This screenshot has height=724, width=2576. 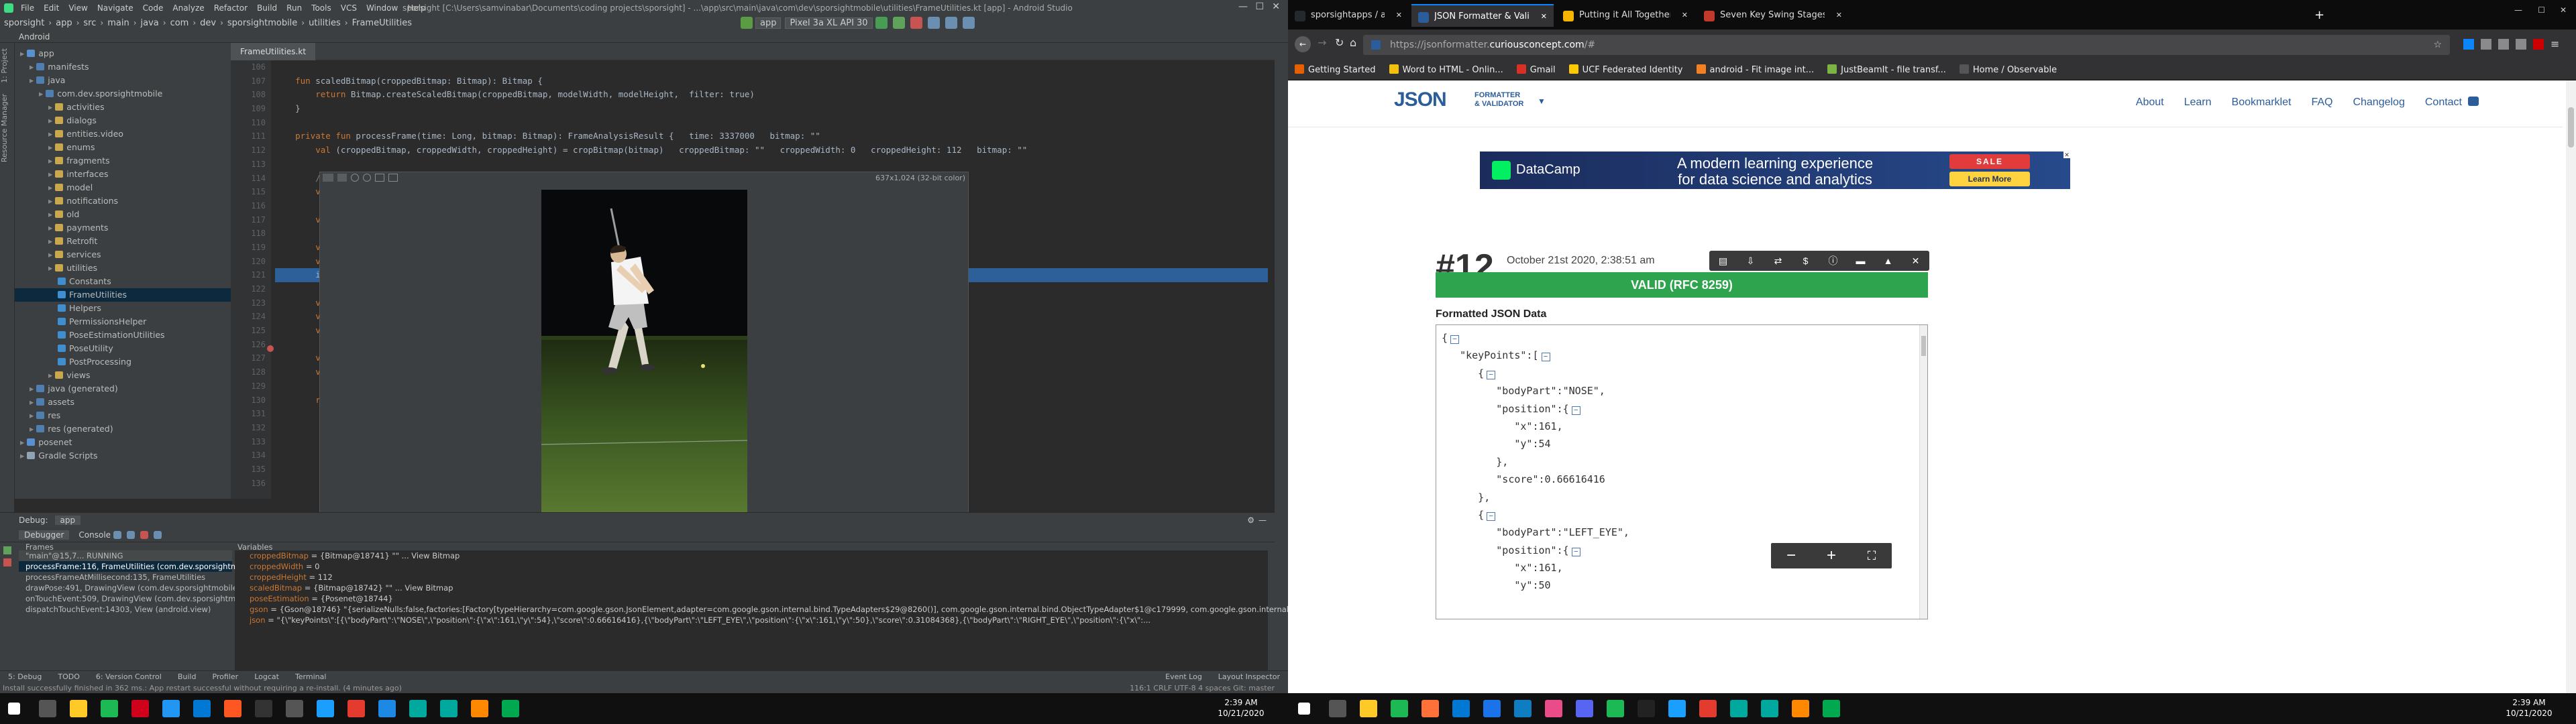 I want to click on repeat-icon: ⇄, so click(x=1778, y=261).